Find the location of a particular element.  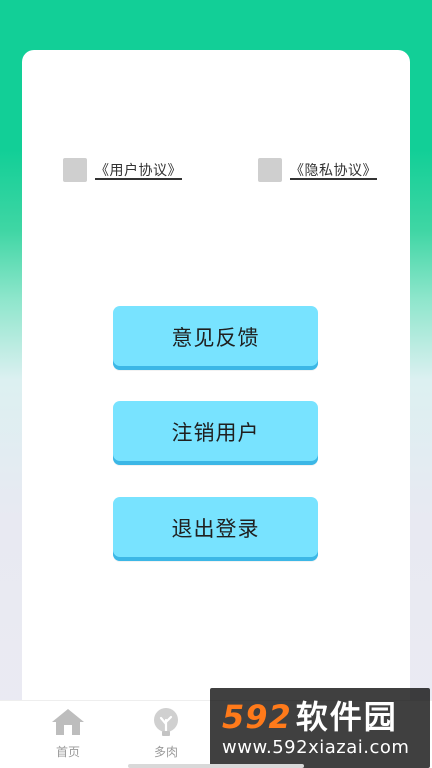

user-agreement-link: 《用户协议》 is located at coordinates (138, 170).